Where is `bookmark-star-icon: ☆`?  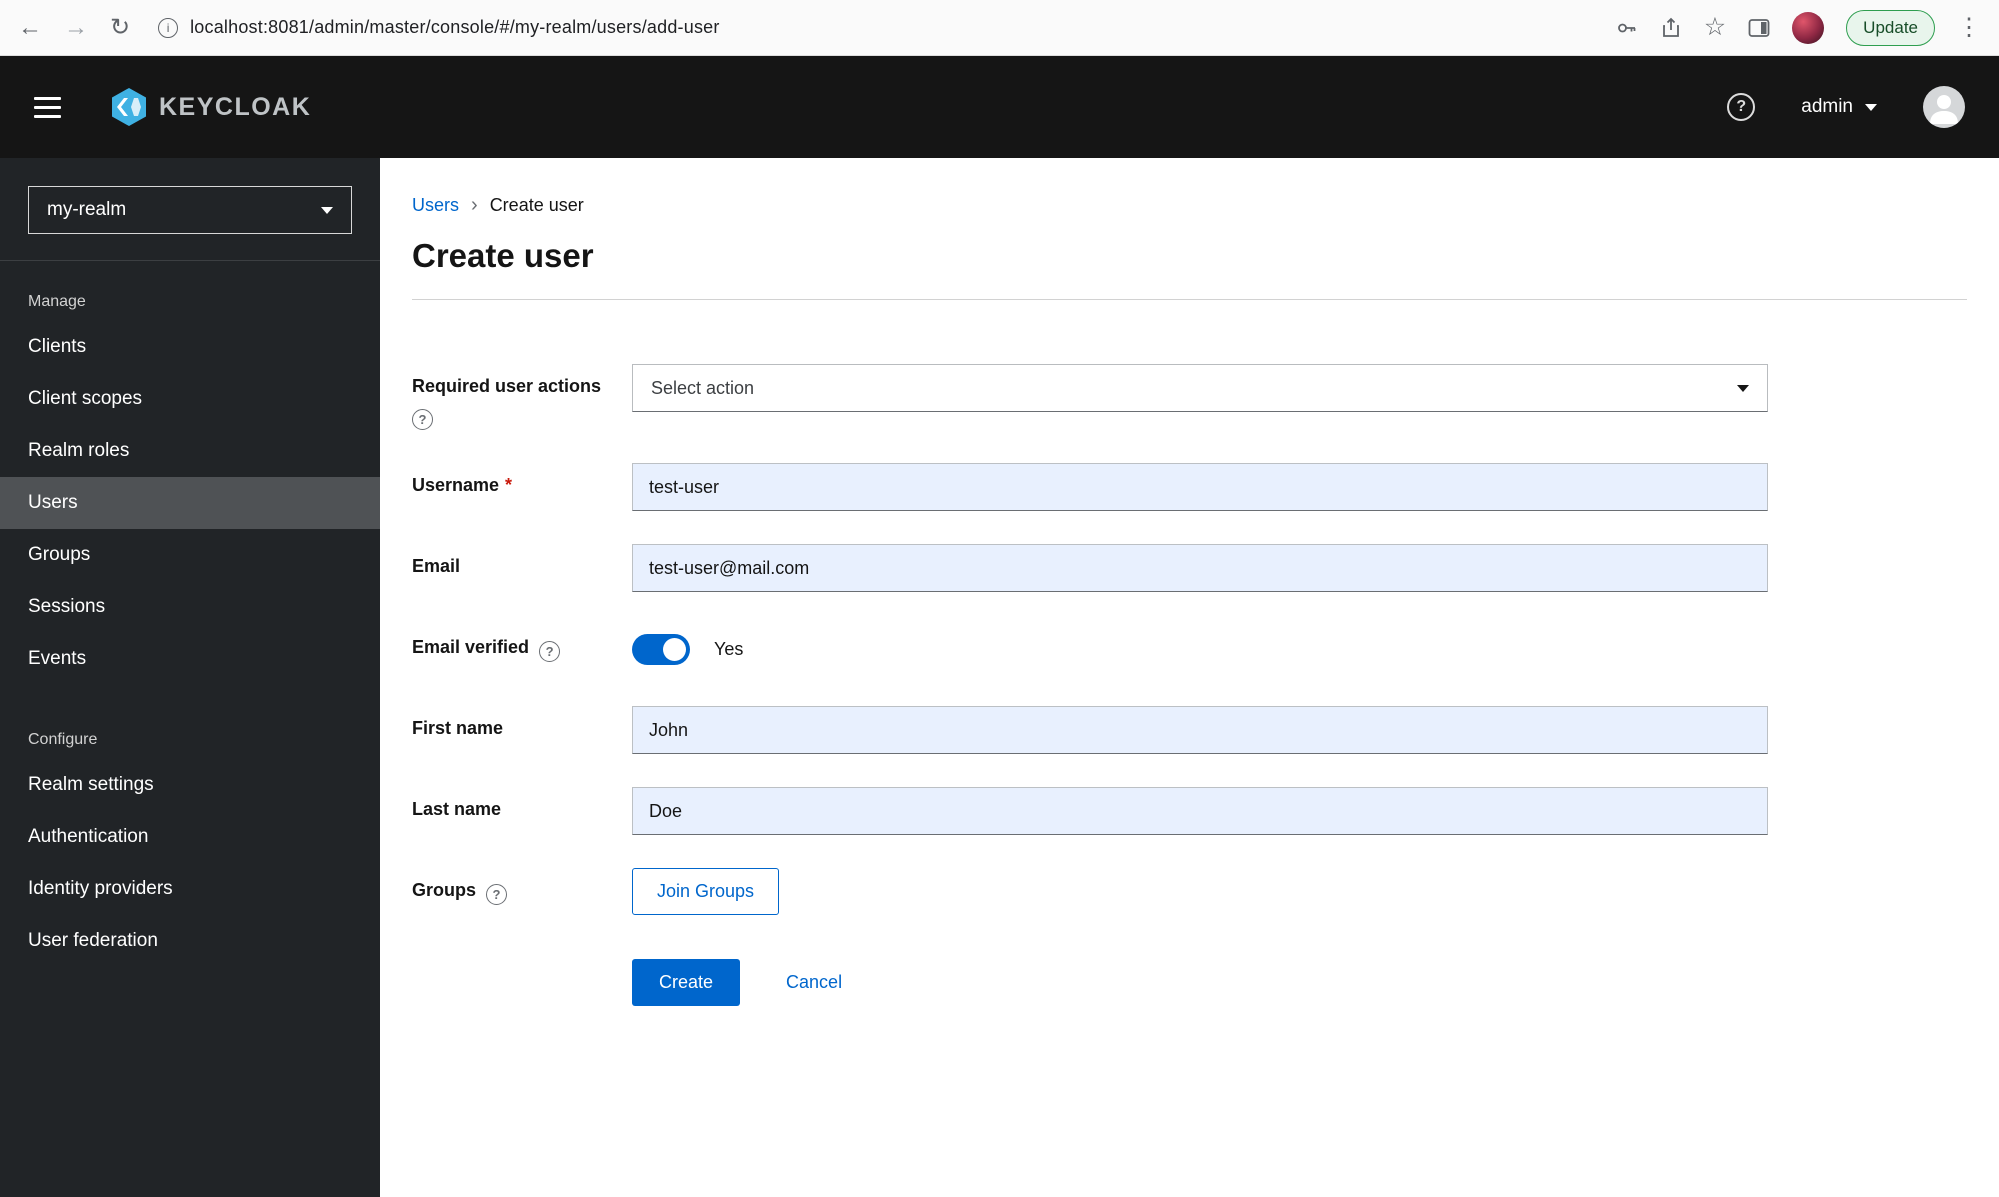 bookmark-star-icon: ☆ is located at coordinates (1715, 27).